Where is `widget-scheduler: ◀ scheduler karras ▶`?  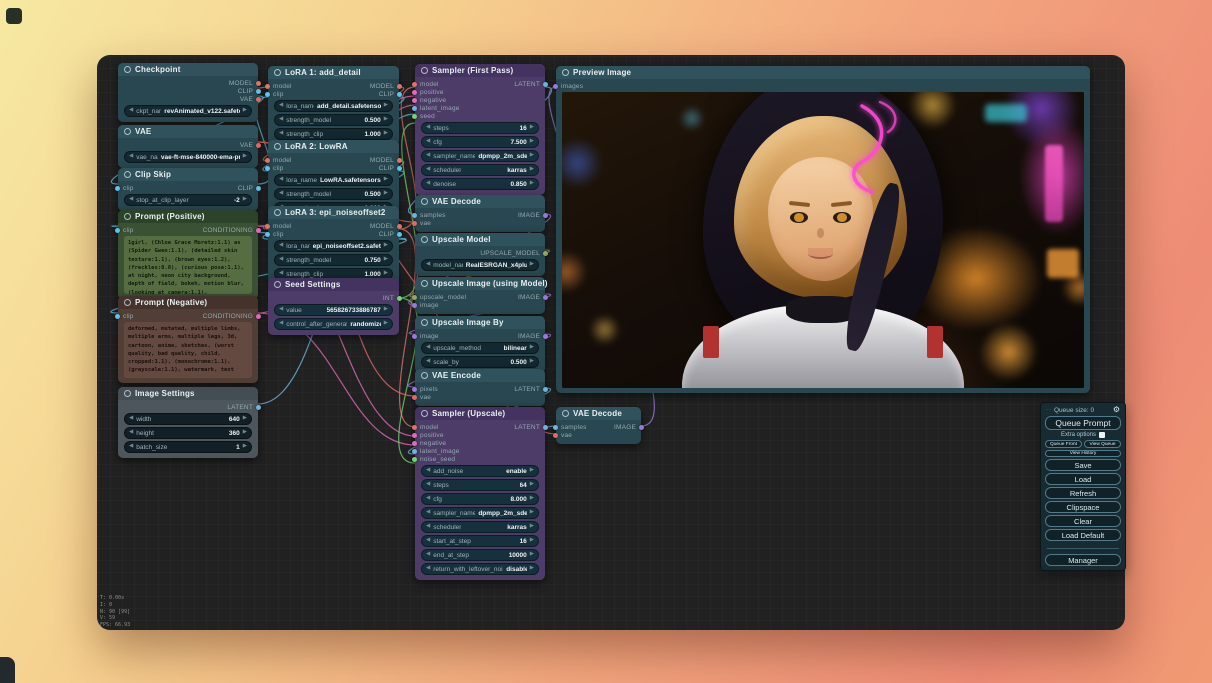
widget-scheduler: ◀ scheduler karras ▶ is located at coordinates (480, 170).